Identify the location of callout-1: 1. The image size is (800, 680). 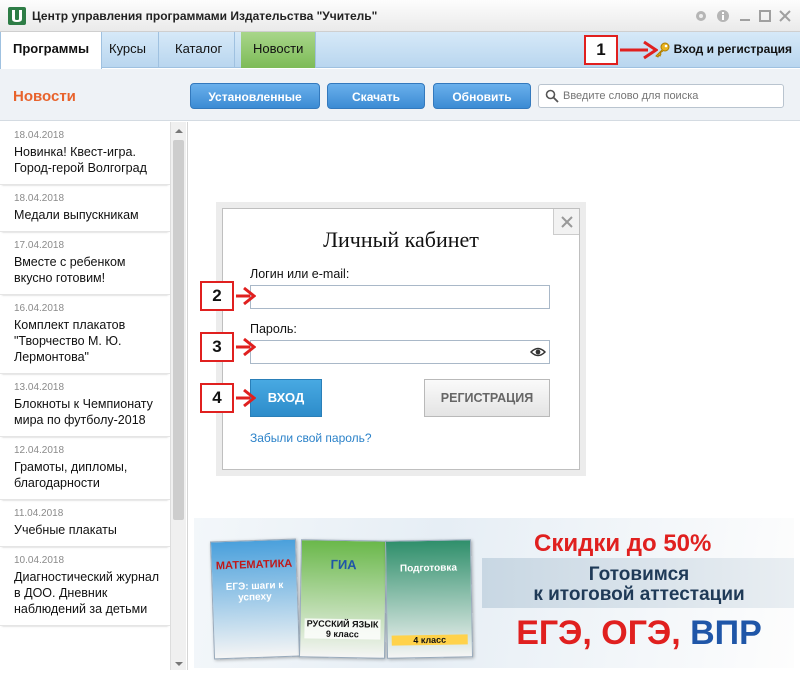
(601, 50).